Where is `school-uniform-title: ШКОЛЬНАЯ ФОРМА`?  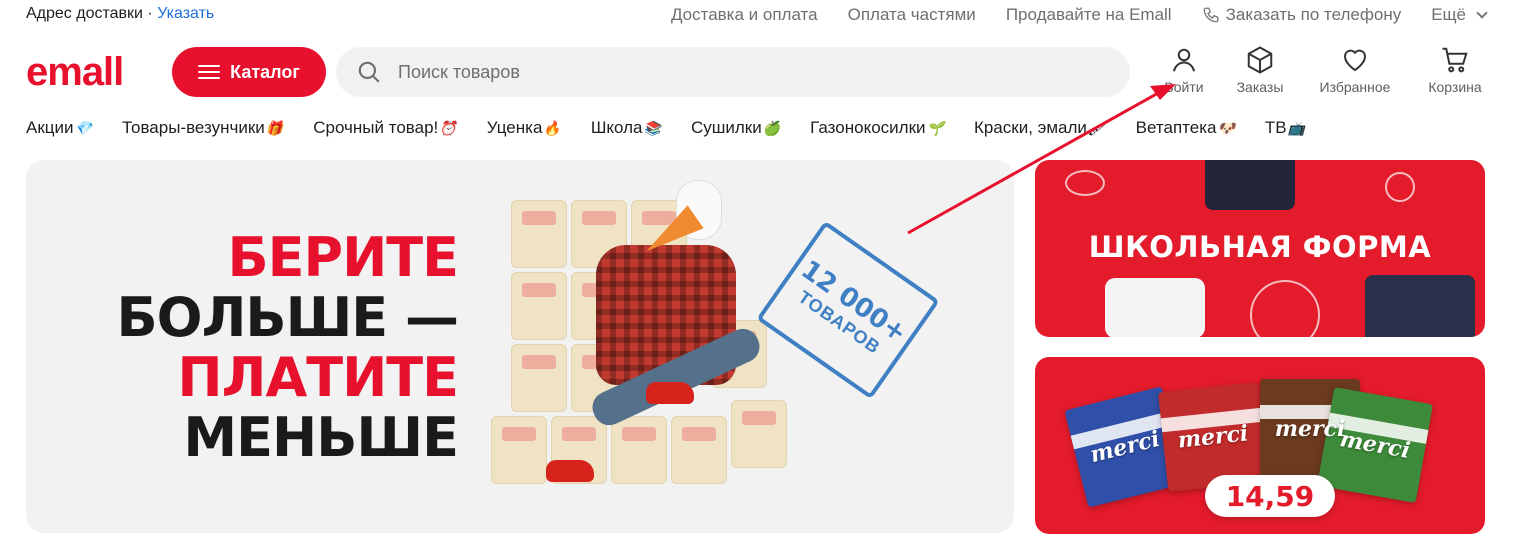
school-uniform-title: ШКОЛЬНАЯ ФОРМА is located at coordinates (1260, 247).